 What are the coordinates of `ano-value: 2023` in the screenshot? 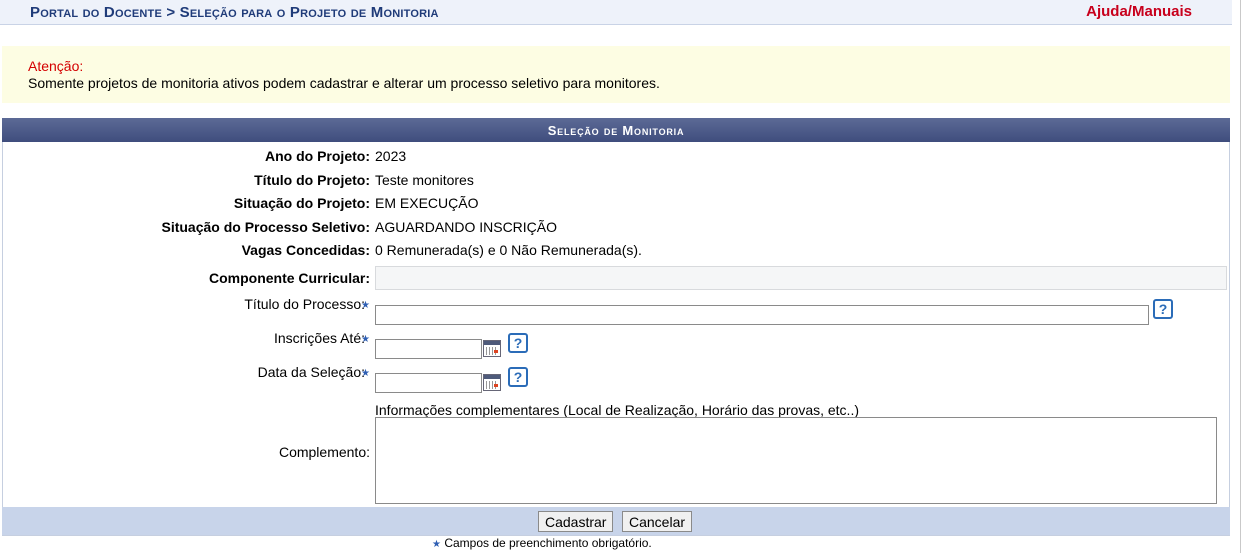 It's located at (391, 156).